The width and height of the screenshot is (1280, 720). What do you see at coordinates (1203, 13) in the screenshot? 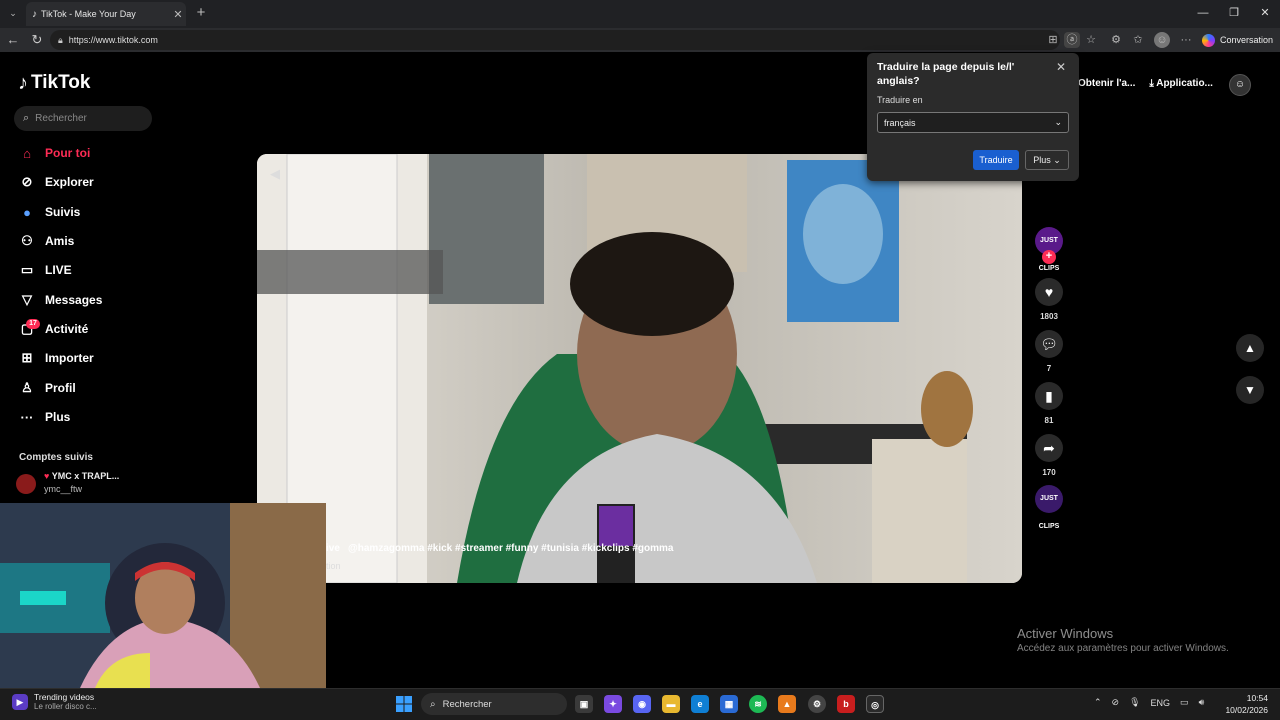
I see `minimize-icon: —` at bounding box center [1203, 13].